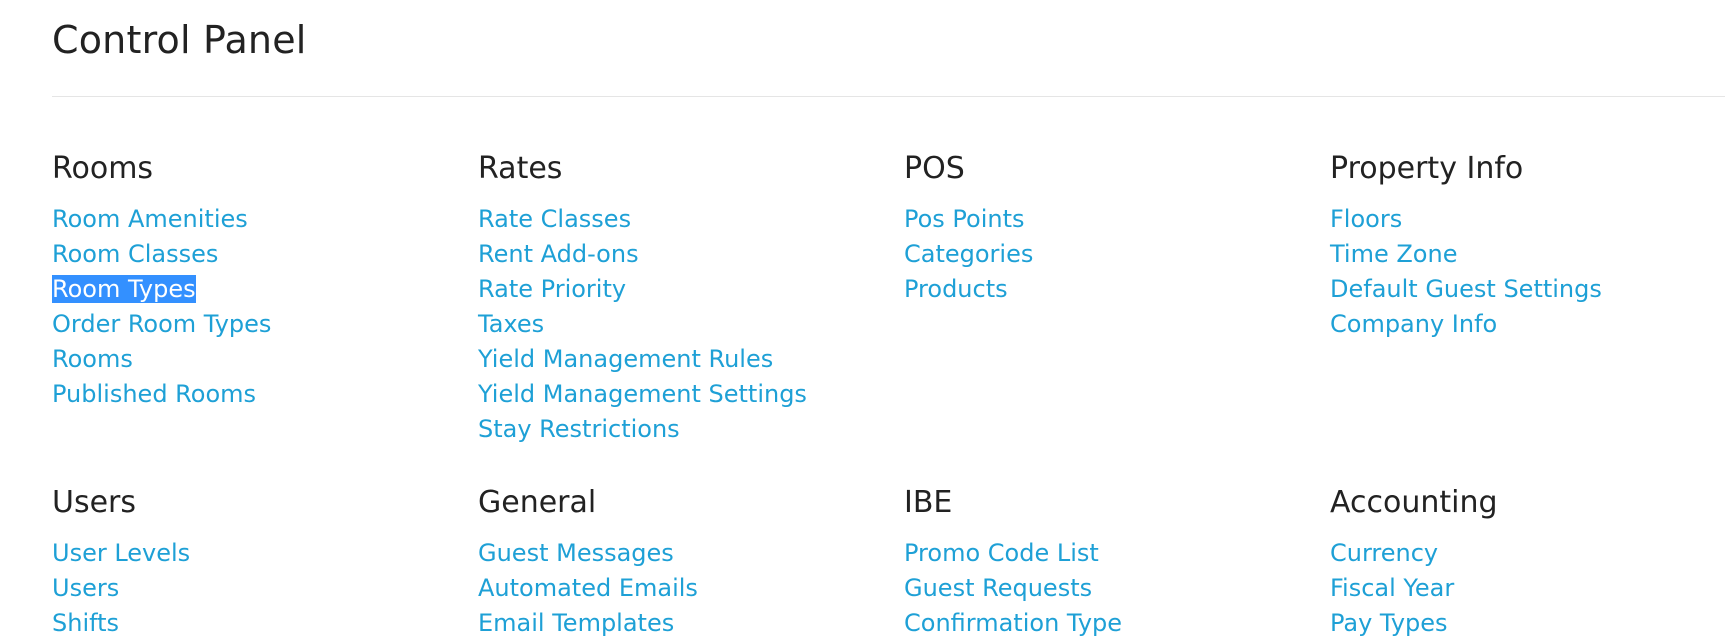 The height and width of the screenshot is (639, 1725). What do you see at coordinates (964, 219) in the screenshot?
I see `link-pos-points: Pos Points` at bounding box center [964, 219].